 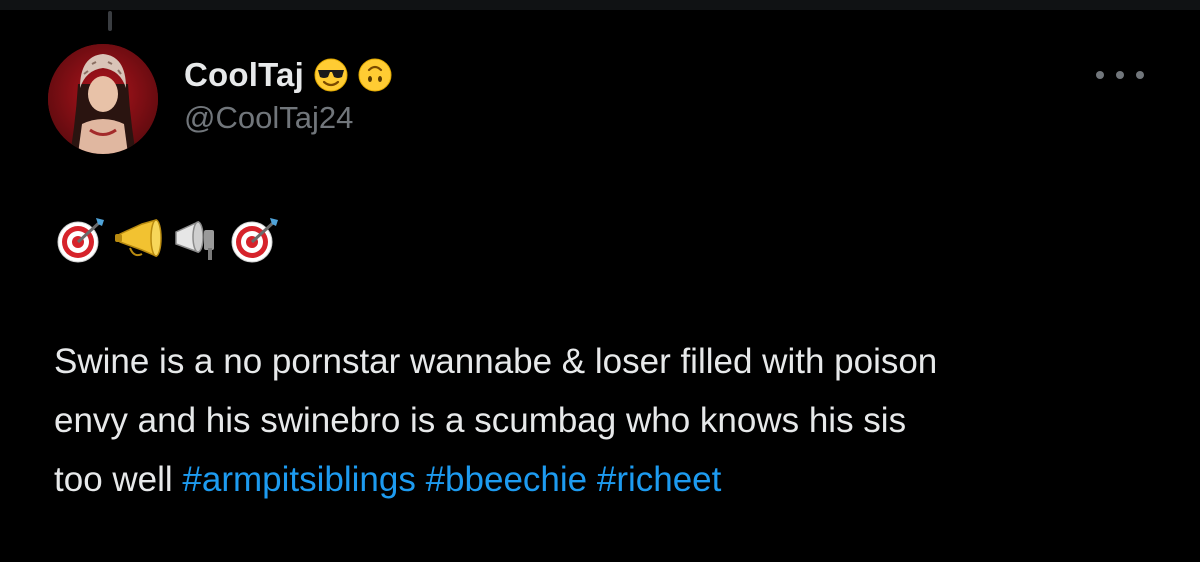 What do you see at coordinates (113, 479) in the screenshot?
I see `tweet-text-segment: too well` at bounding box center [113, 479].